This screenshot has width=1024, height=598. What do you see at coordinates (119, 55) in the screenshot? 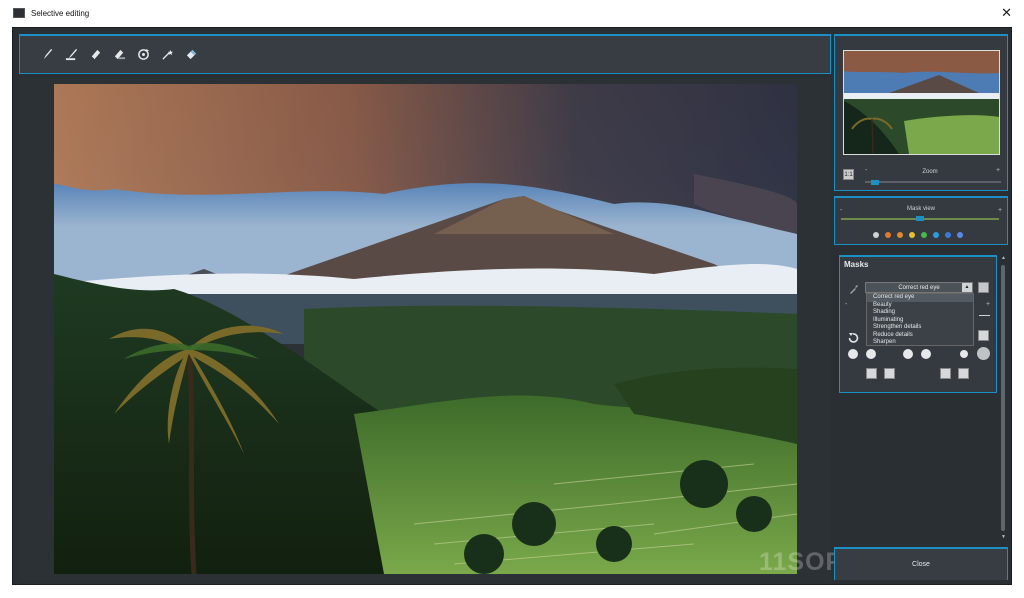
I see `eraser-fill-icon` at bounding box center [119, 55].